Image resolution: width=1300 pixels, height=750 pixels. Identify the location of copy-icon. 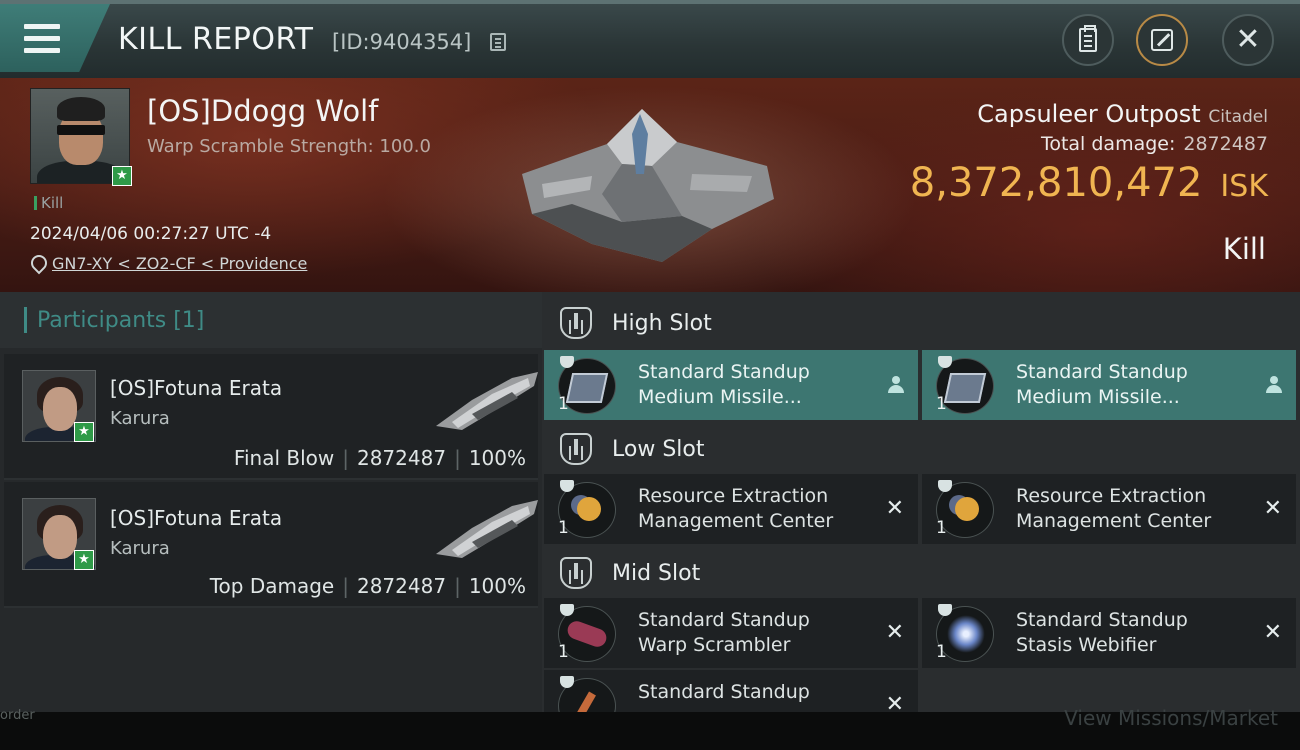
(498, 42).